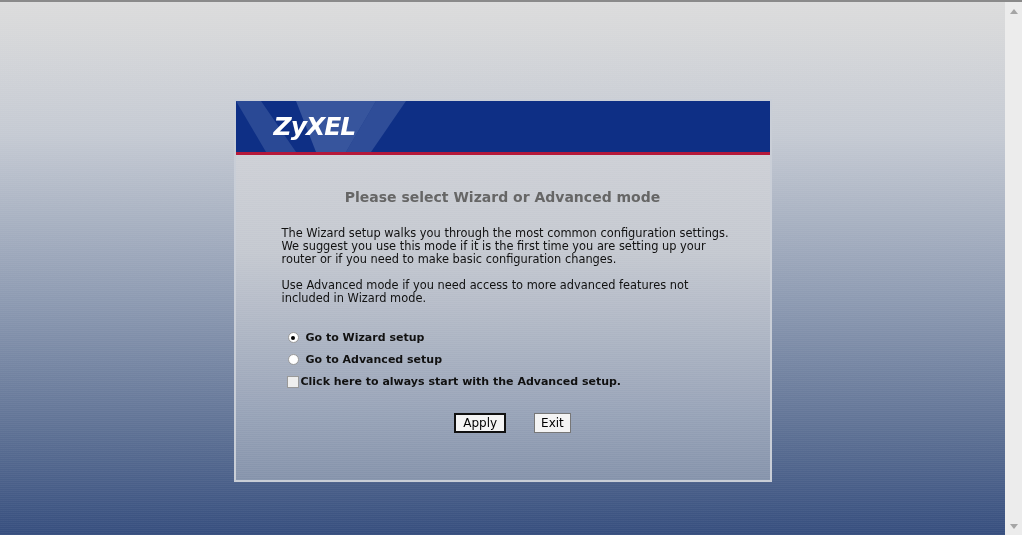  Describe the element at coordinates (485, 292) in the screenshot. I see `description-text: Use Advanced mode if you need access to more advanced features not included in Wizard mode.` at that location.